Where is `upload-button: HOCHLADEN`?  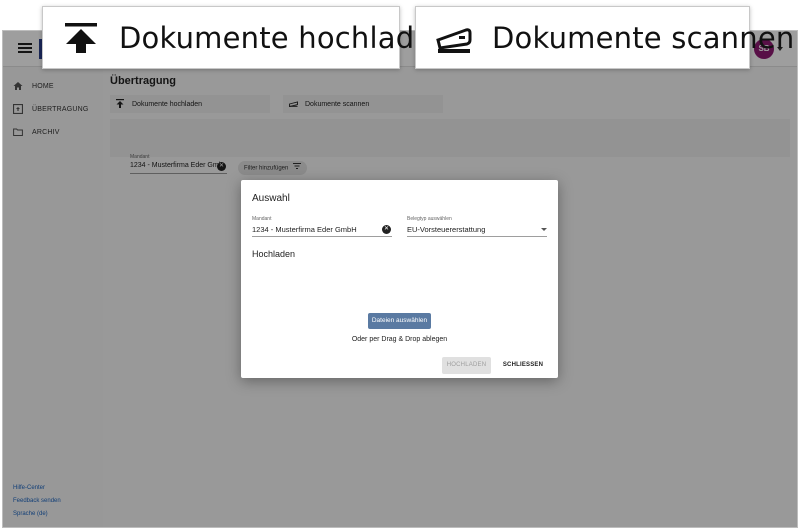 upload-button: HOCHLADEN is located at coordinates (466, 365).